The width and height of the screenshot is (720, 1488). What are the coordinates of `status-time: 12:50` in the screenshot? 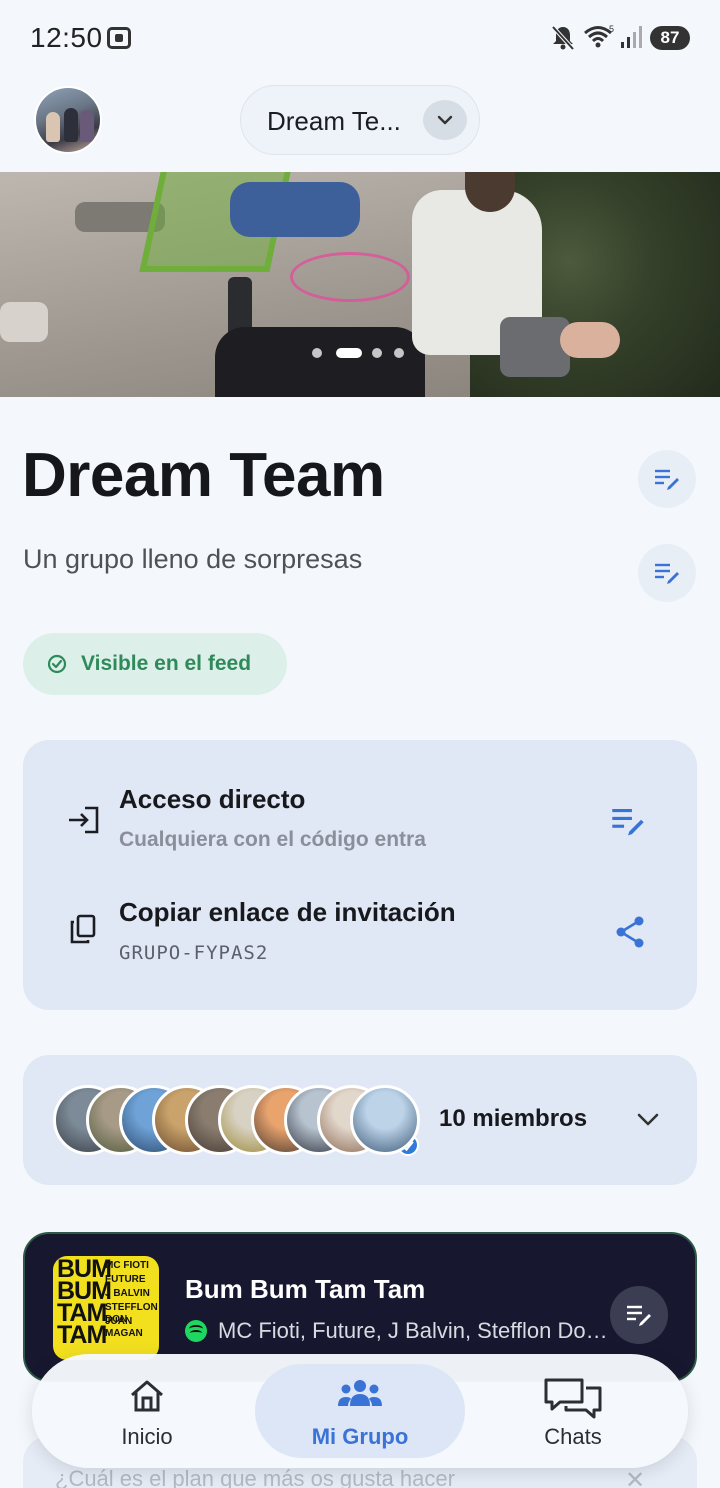 It's located at (66, 37).